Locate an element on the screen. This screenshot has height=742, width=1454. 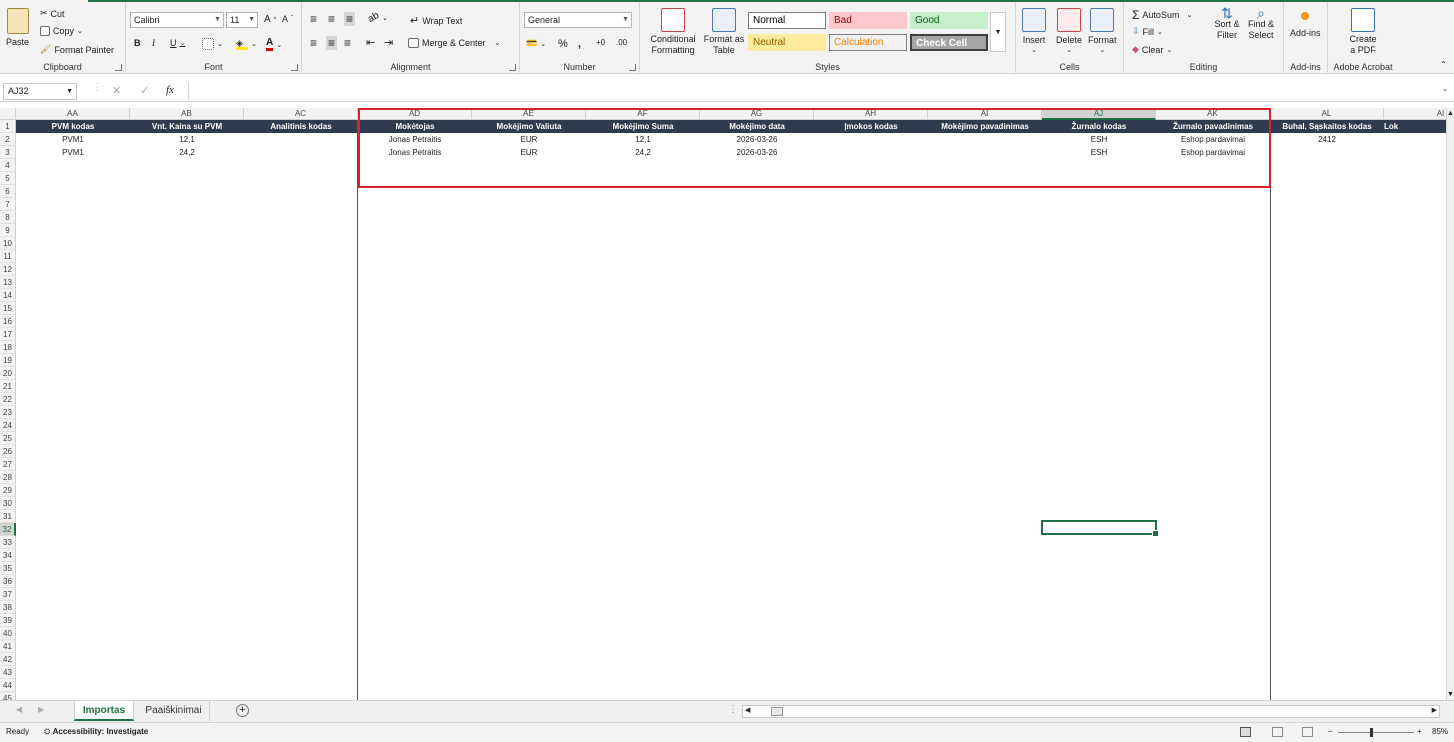
header-cell: Vnt. Kaina su PVM is located at coordinates (187, 126).